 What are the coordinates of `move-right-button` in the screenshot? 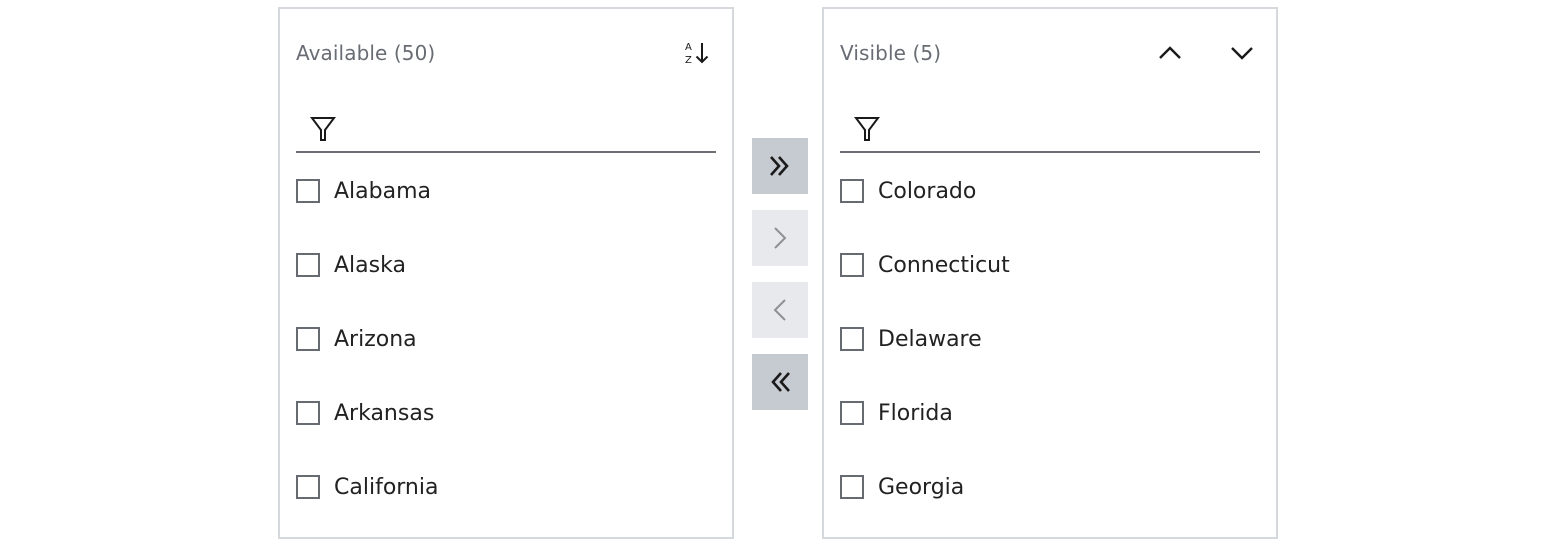 It's located at (780, 238).